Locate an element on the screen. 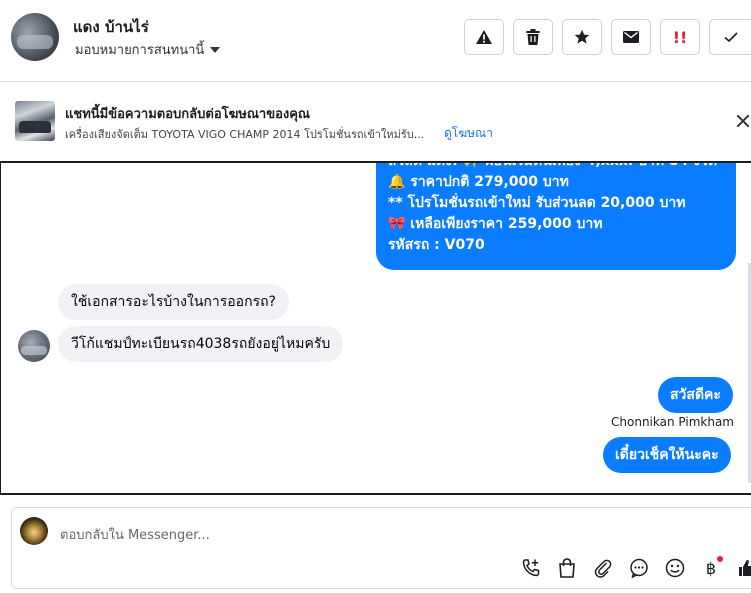 Image resolution: width=751 pixels, height=593 pixels. done-button is located at coordinates (730, 37).